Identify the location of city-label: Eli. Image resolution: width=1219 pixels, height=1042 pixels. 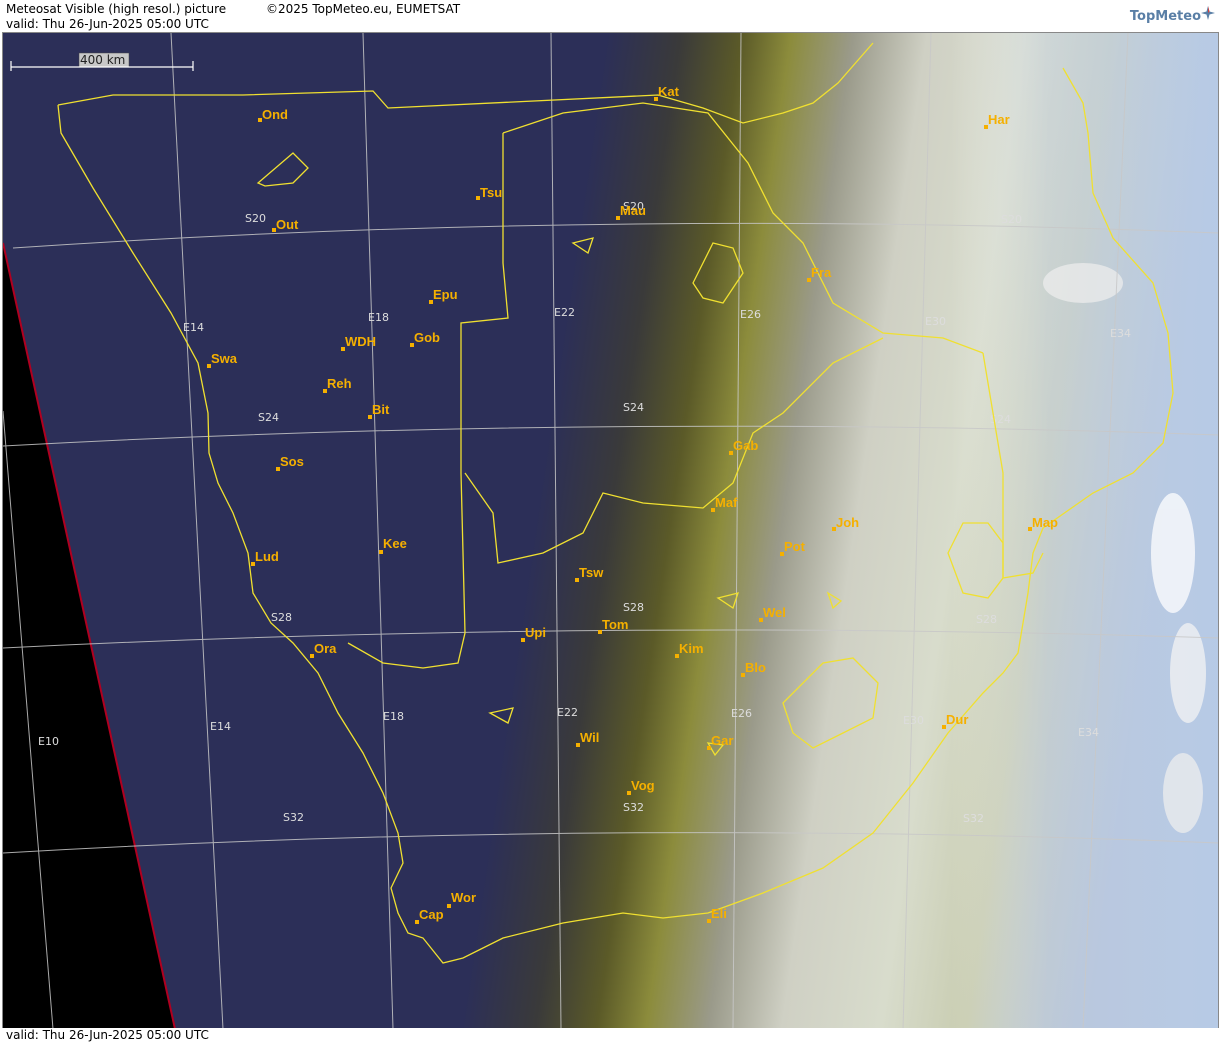
(719, 913).